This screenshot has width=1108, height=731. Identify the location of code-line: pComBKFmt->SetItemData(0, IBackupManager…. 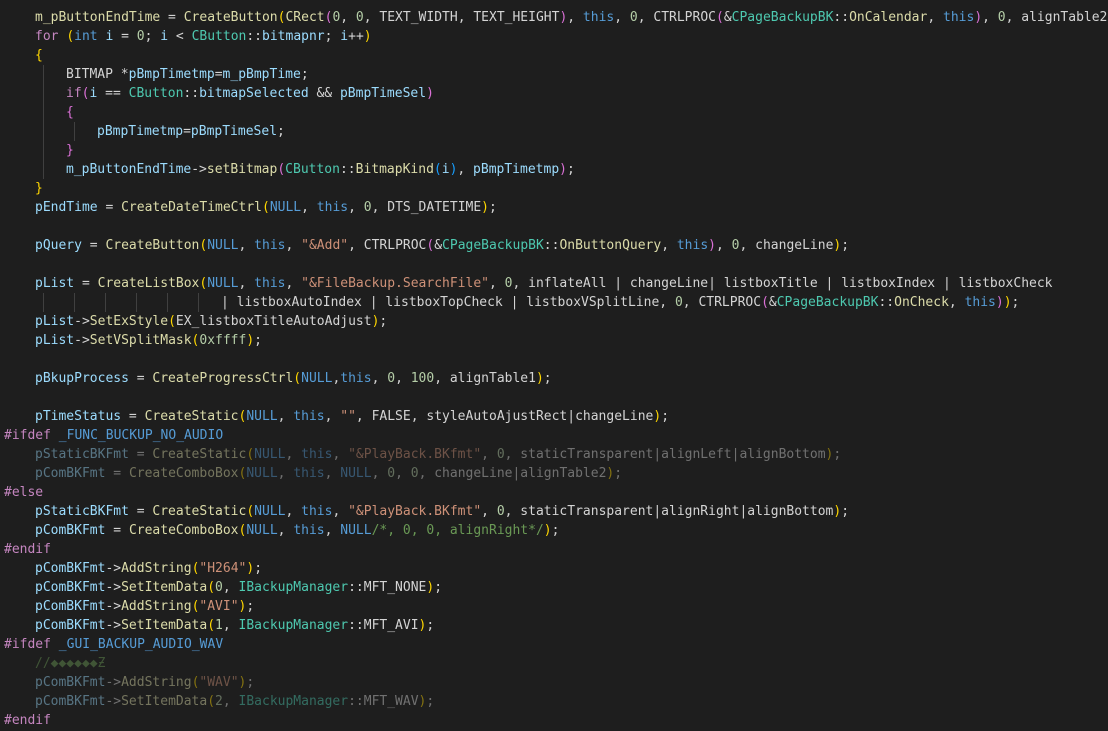
(238, 587).